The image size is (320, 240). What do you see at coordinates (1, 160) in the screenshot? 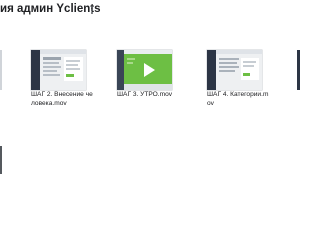
I see `partial-file-thumbnail-bottom` at bounding box center [1, 160].